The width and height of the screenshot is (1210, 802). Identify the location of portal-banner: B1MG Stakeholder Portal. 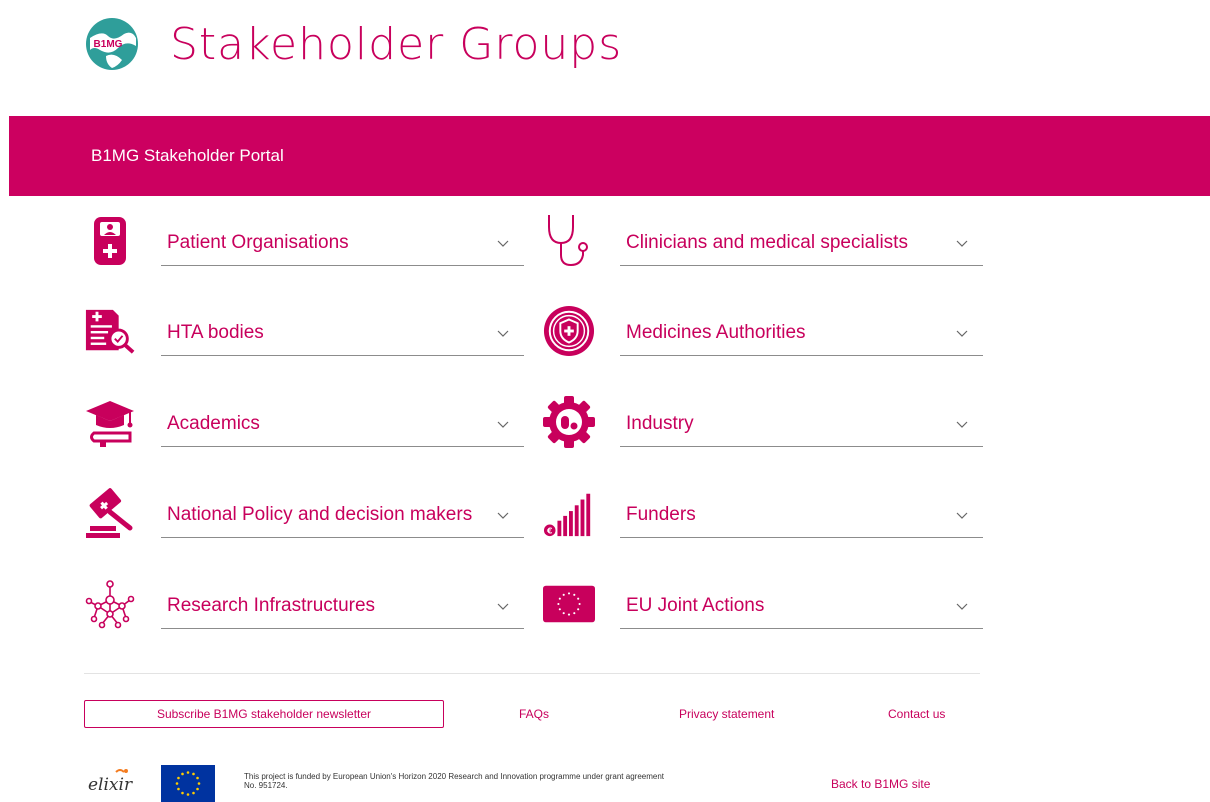
(609, 156).